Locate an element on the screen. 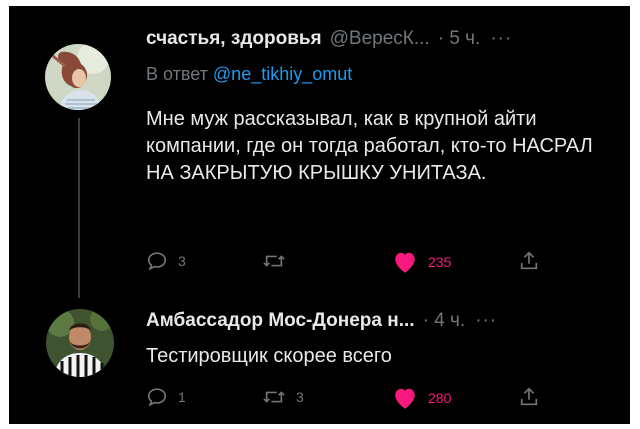 Image resolution: width=640 pixels, height=429 pixels. timestamp: · 5 ч. is located at coordinates (459, 39).